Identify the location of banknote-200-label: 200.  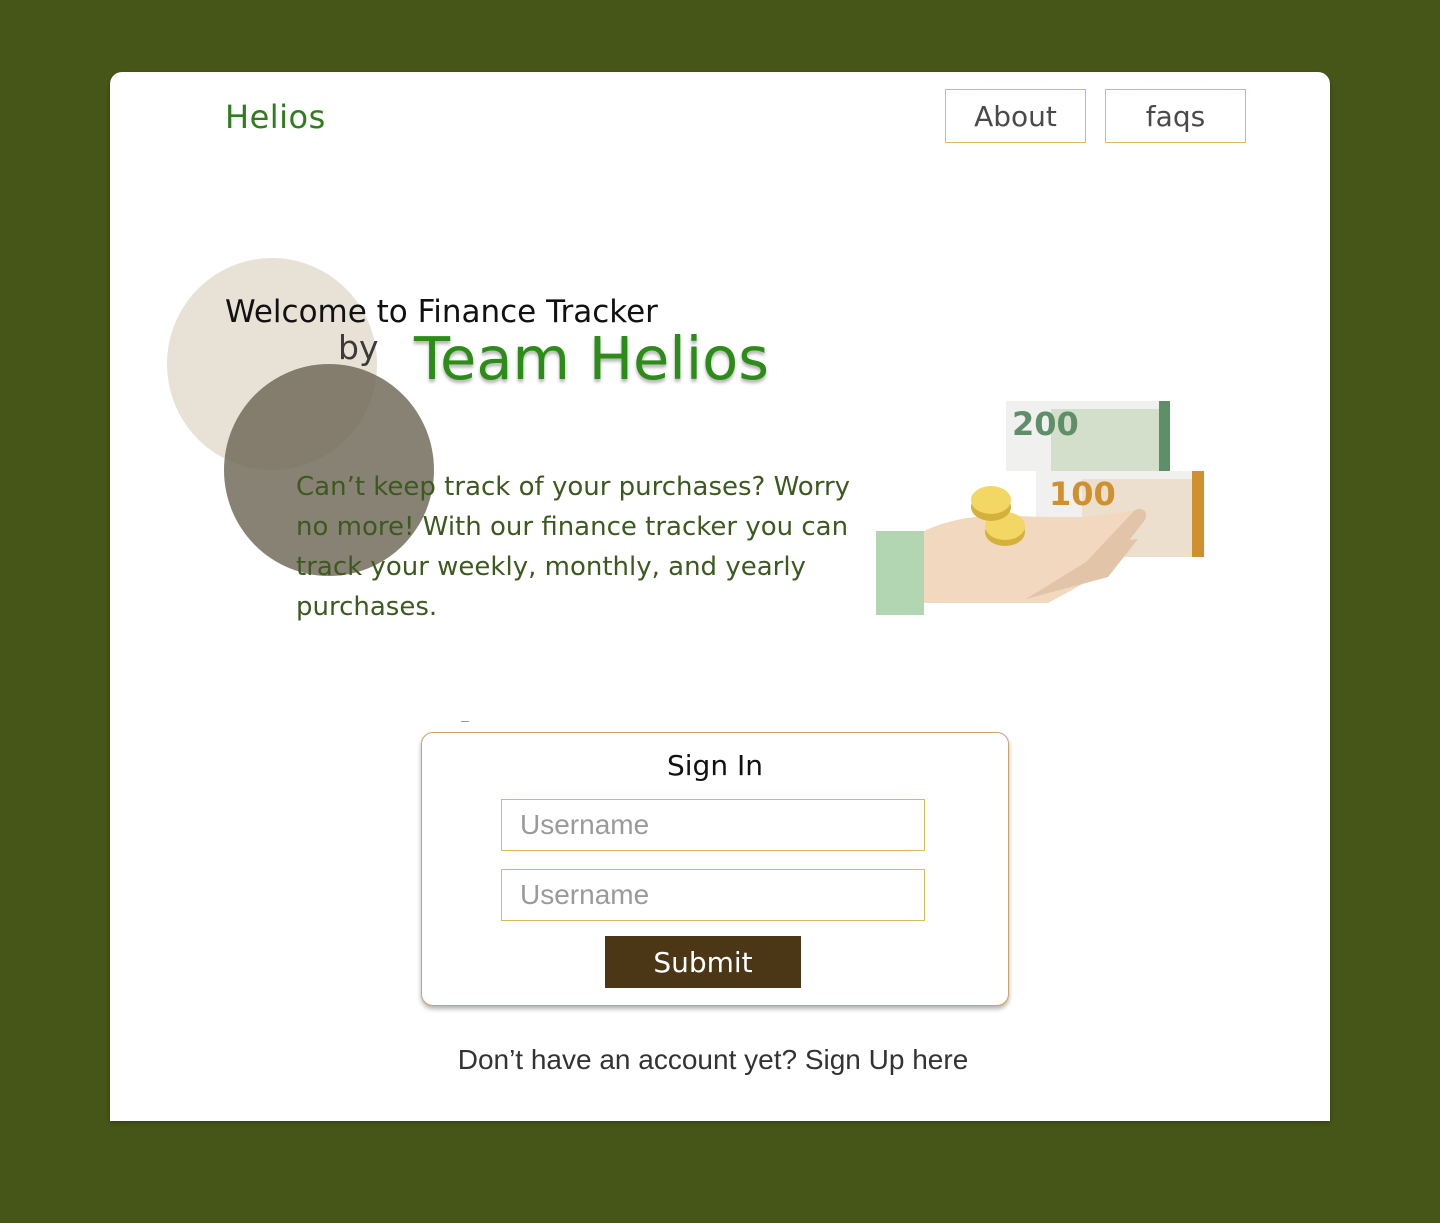
(1045, 424).